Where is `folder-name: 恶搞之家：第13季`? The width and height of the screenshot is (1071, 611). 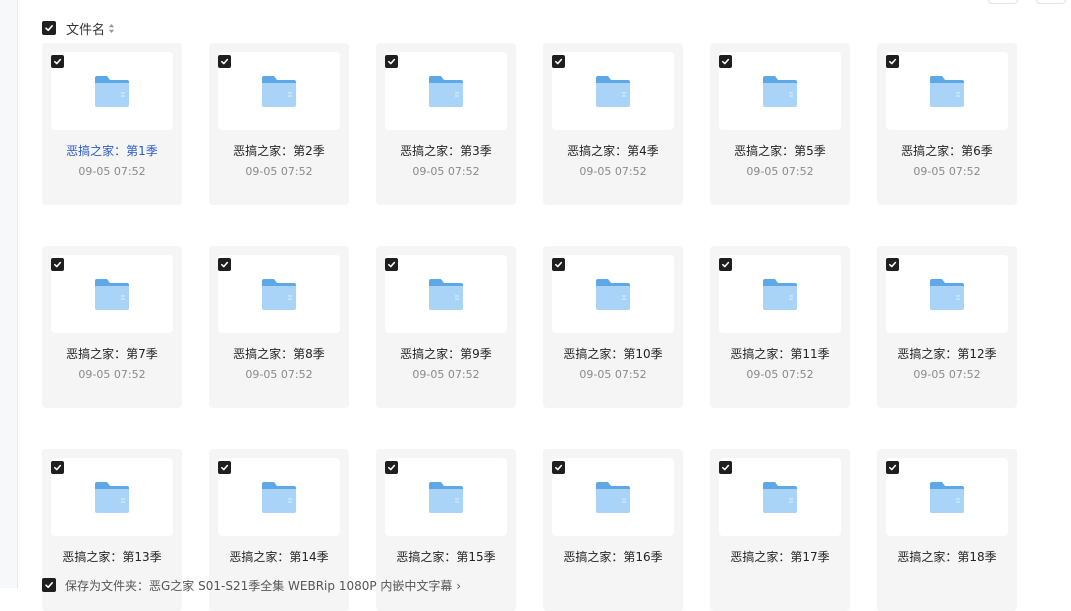
folder-name: 恶搞之家：第13季 is located at coordinates (112, 556).